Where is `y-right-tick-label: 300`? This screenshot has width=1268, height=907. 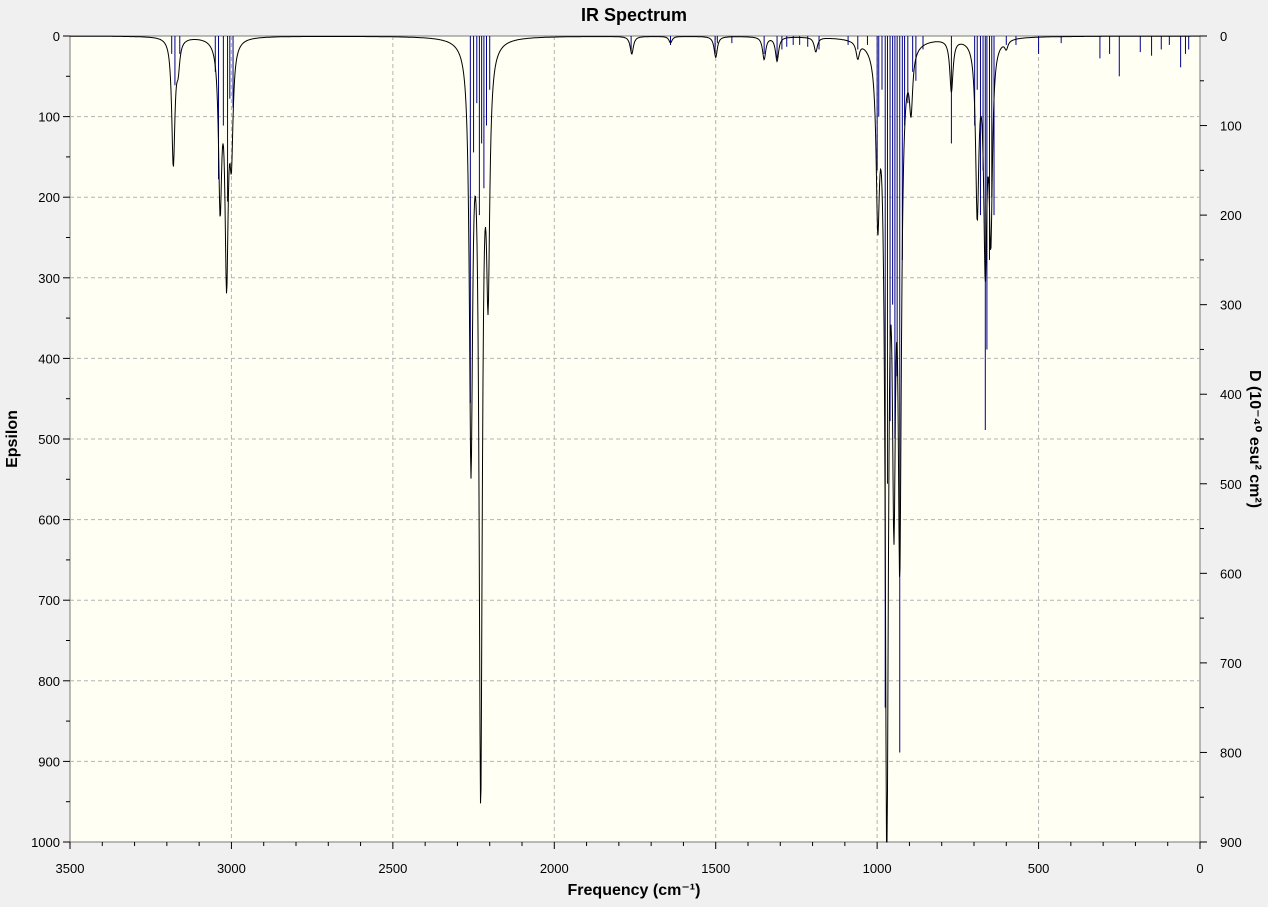
y-right-tick-label: 300 is located at coordinates (1231, 305).